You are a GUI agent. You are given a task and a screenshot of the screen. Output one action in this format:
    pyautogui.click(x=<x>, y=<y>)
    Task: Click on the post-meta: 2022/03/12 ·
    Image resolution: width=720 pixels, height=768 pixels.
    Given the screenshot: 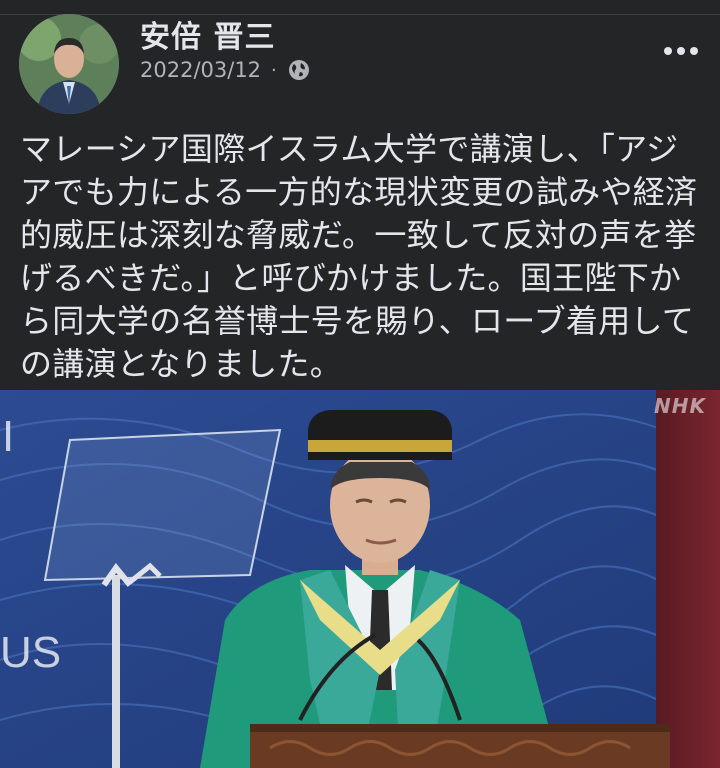 What is the action you would take?
    pyautogui.click(x=225, y=70)
    